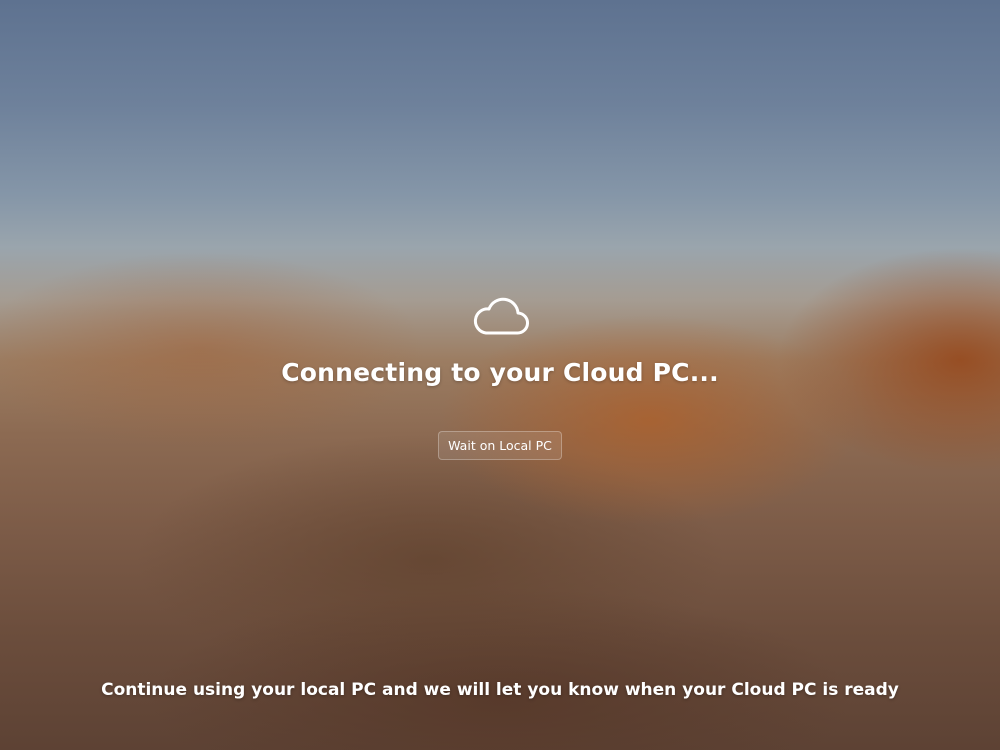 This screenshot has width=1000, height=750. I want to click on wait-on-local-pc-button: Wait on Local PC, so click(500, 445).